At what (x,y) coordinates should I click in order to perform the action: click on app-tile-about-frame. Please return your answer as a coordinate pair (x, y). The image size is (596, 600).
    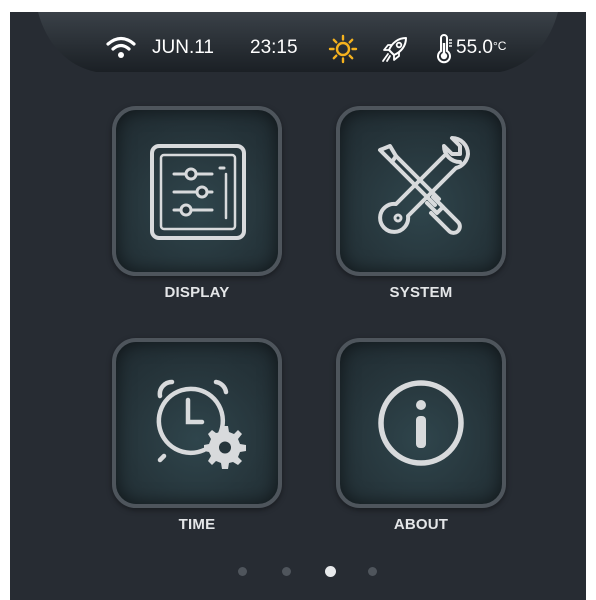
    Looking at the image, I should click on (421, 423).